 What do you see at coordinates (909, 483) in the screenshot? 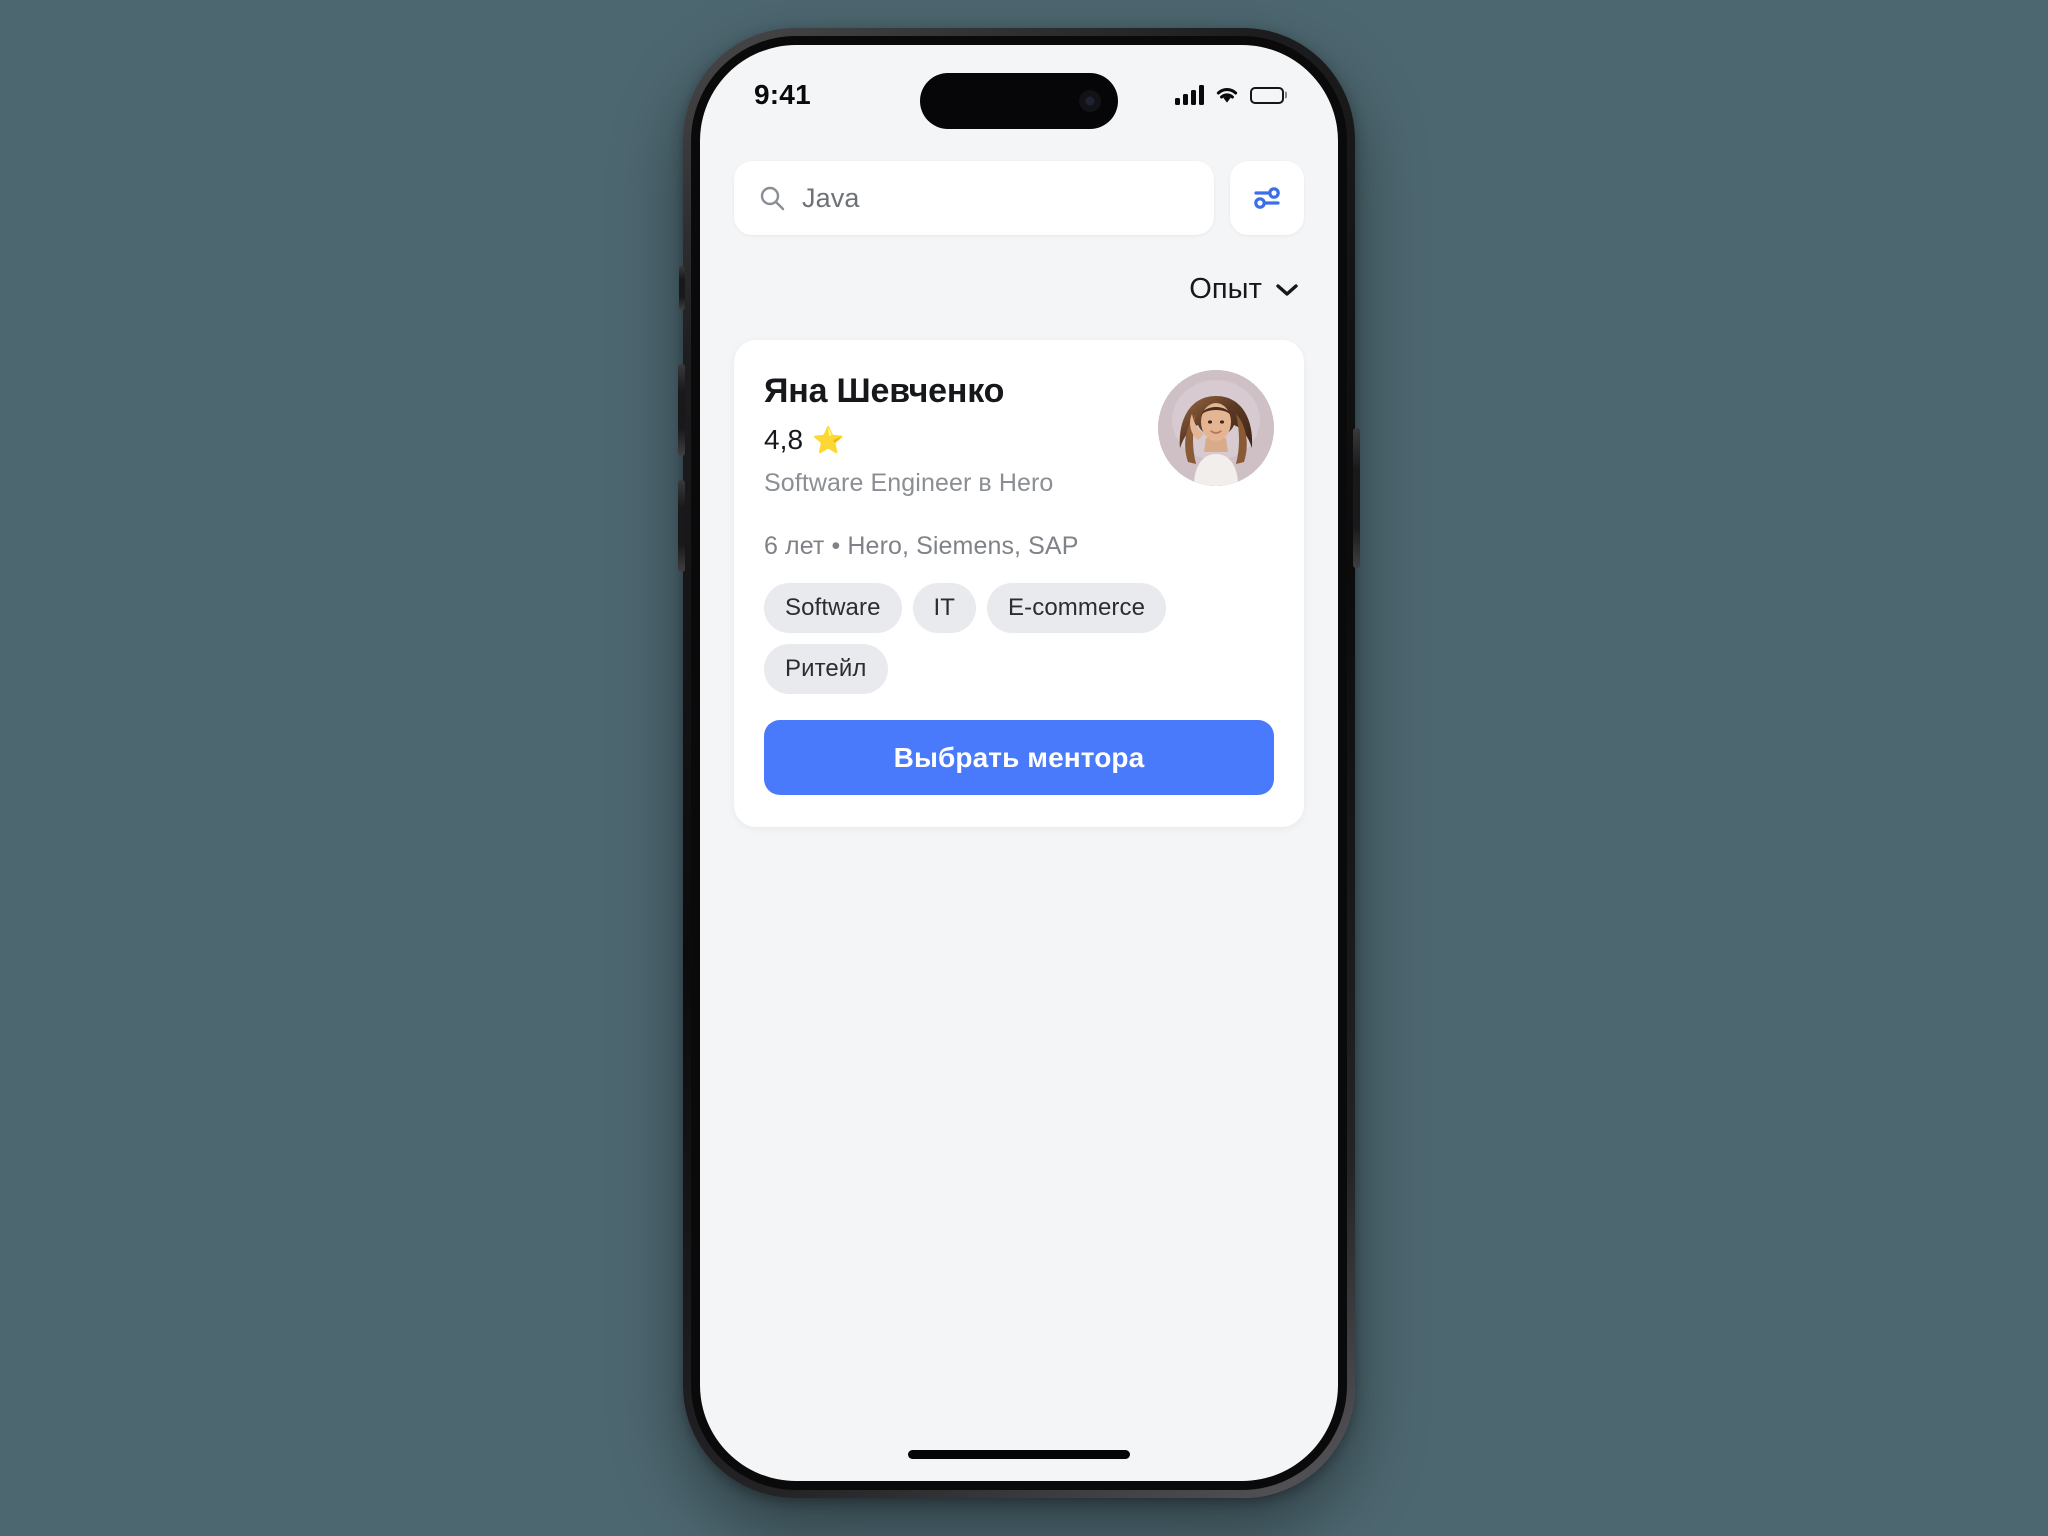
I see `mentor-role: Software Engineer в Hero` at bounding box center [909, 483].